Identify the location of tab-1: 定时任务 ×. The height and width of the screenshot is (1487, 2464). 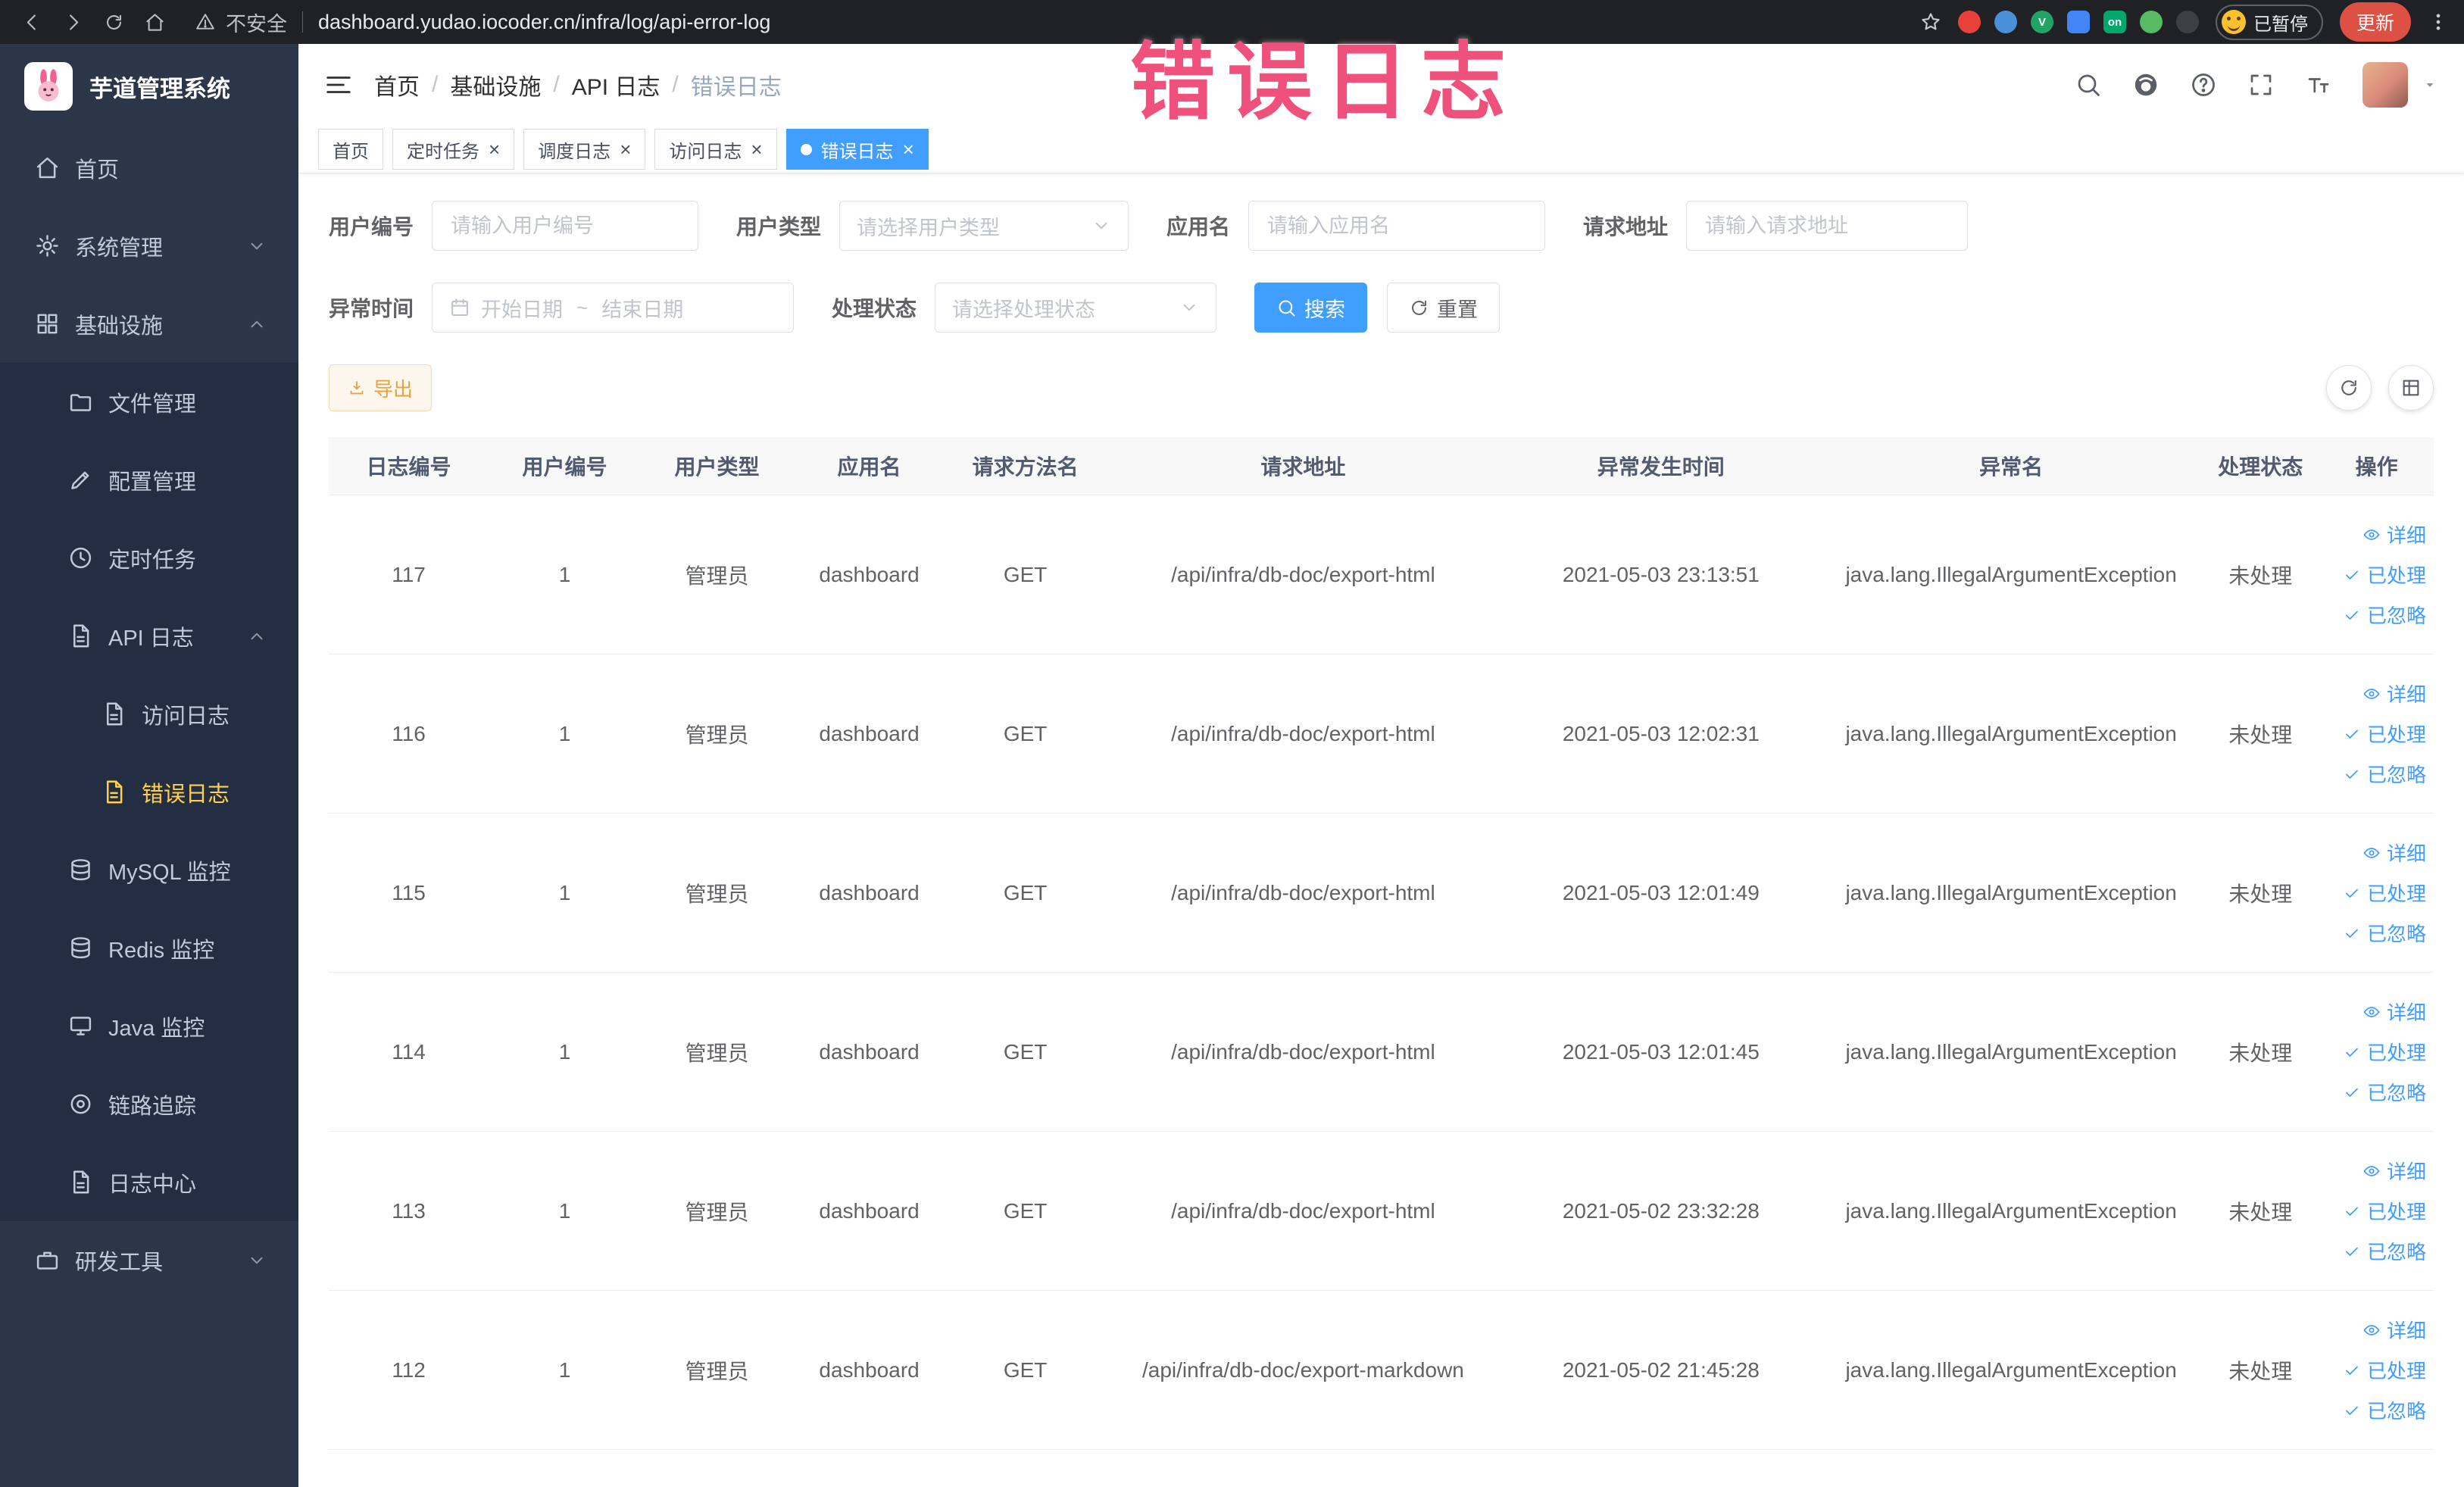
(453, 149).